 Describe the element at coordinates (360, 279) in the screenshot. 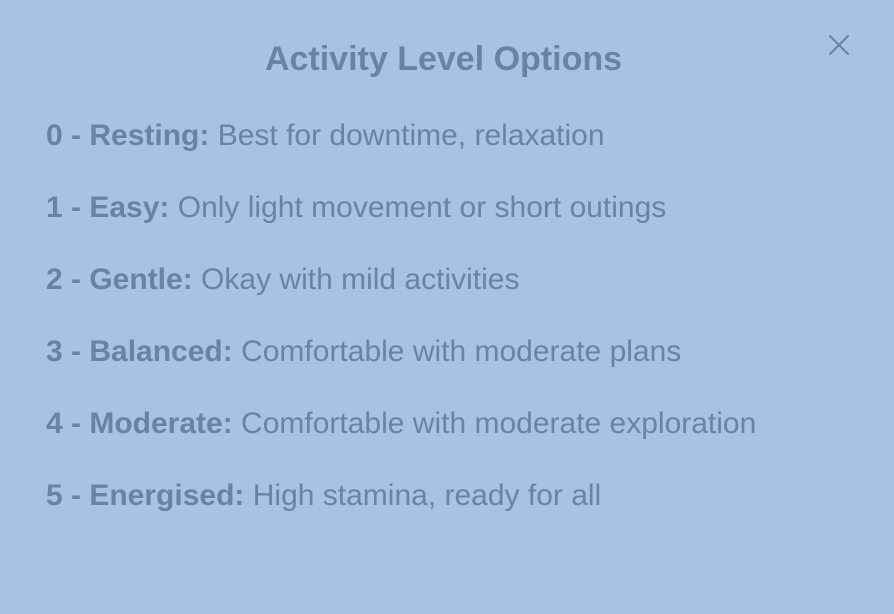

I see `level-description: Okay with mild activities` at that location.